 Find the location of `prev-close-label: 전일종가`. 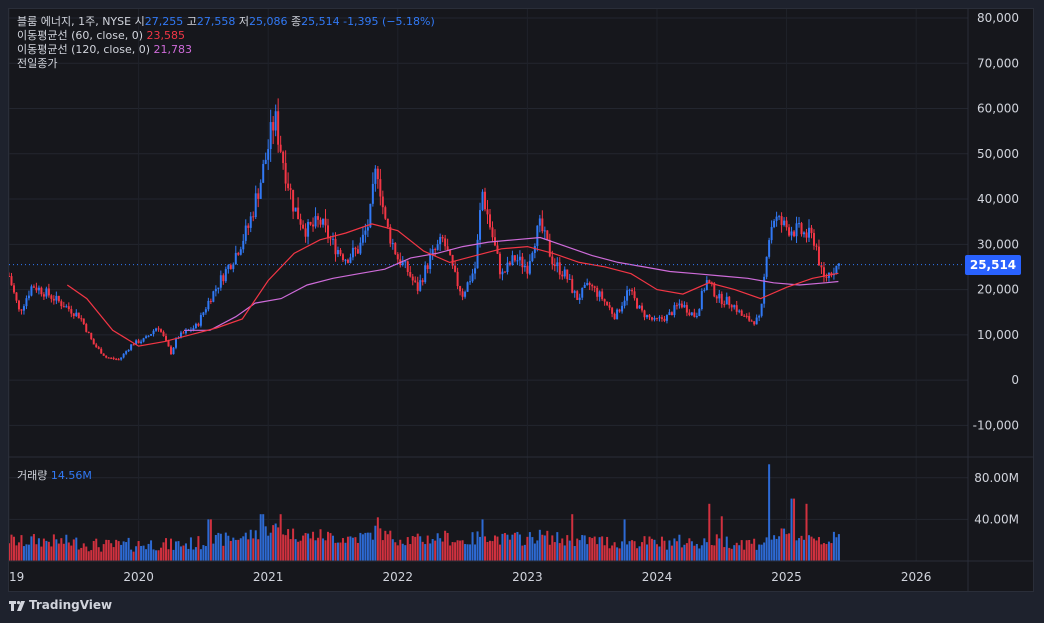

prev-close-label: 전일종가 is located at coordinates (37, 63).